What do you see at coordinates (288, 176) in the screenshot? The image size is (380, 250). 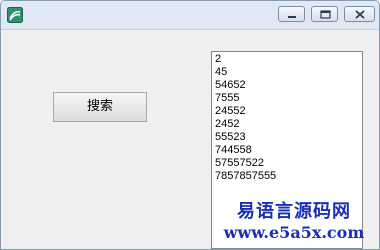 I see `list-item: 7857857555` at bounding box center [288, 176].